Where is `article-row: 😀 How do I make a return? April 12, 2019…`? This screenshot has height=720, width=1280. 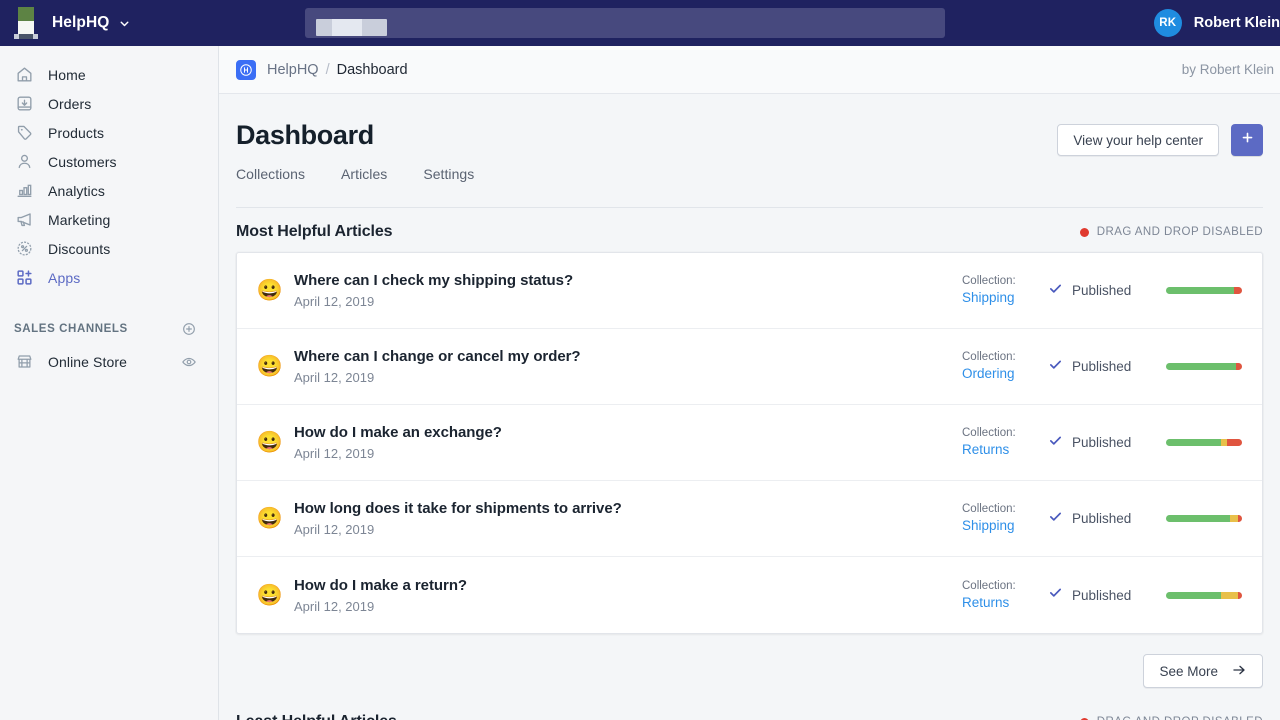 article-row: 😀 How do I make a return? April 12, 2019… is located at coordinates (749, 595).